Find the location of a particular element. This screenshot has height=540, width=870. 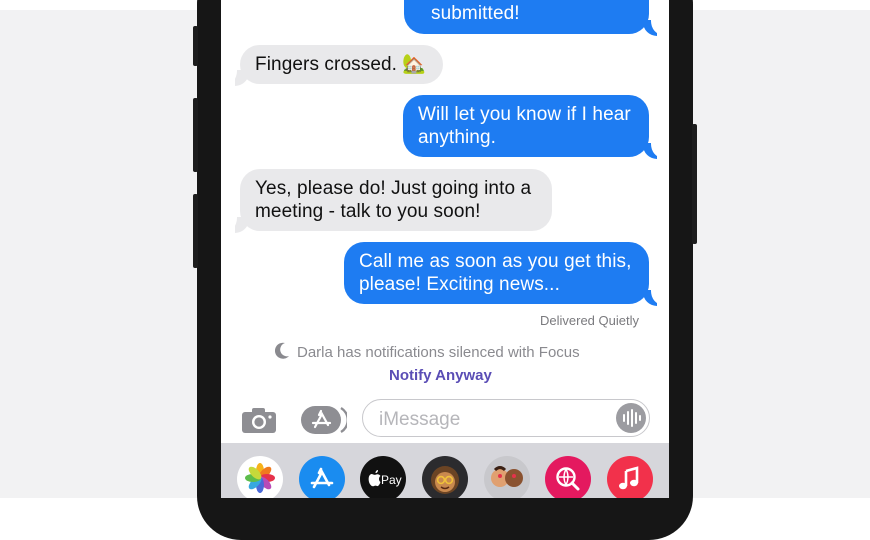

apple-pay-app-icon: Pay is located at coordinates (383, 477).